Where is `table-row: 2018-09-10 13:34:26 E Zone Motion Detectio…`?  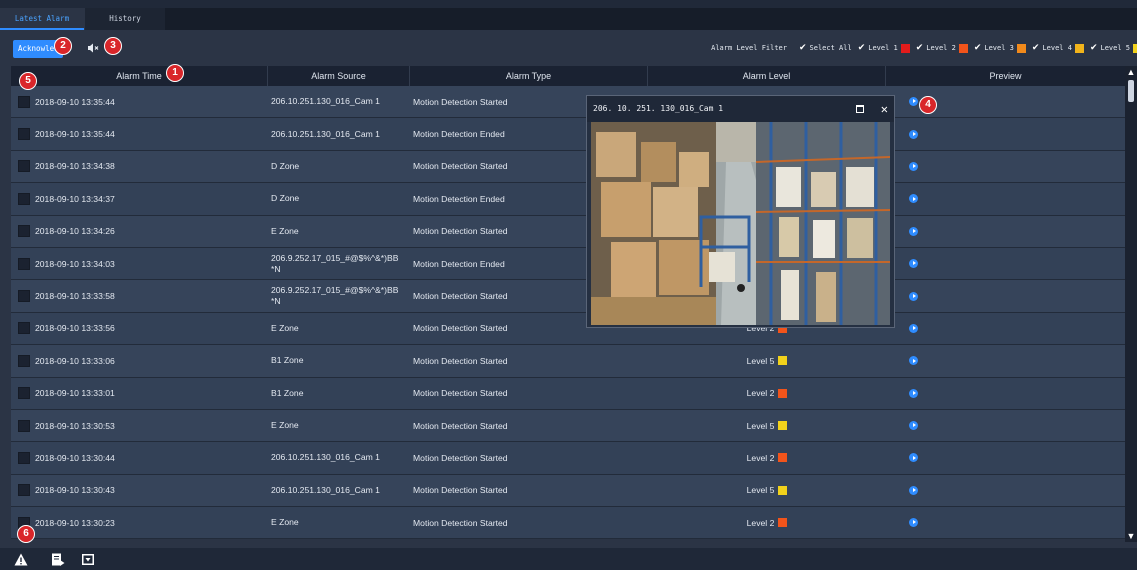
table-row: 2018-09-10 13:34:26 E Zone Motion Detectio… is located at coordinates (568, 231).